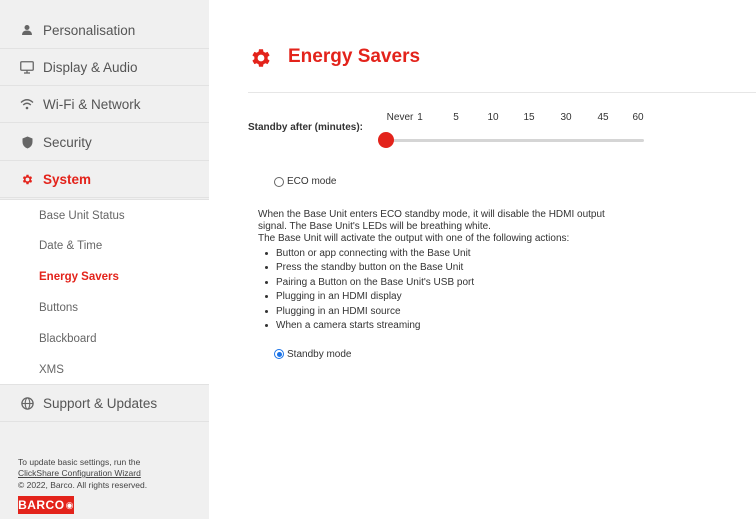 Image resolution: width=756 pixels, height=519 pixels. Describe the element at coordinates (104, 179) in the screenshot. I see `sidebar-item-system: System` at that location.